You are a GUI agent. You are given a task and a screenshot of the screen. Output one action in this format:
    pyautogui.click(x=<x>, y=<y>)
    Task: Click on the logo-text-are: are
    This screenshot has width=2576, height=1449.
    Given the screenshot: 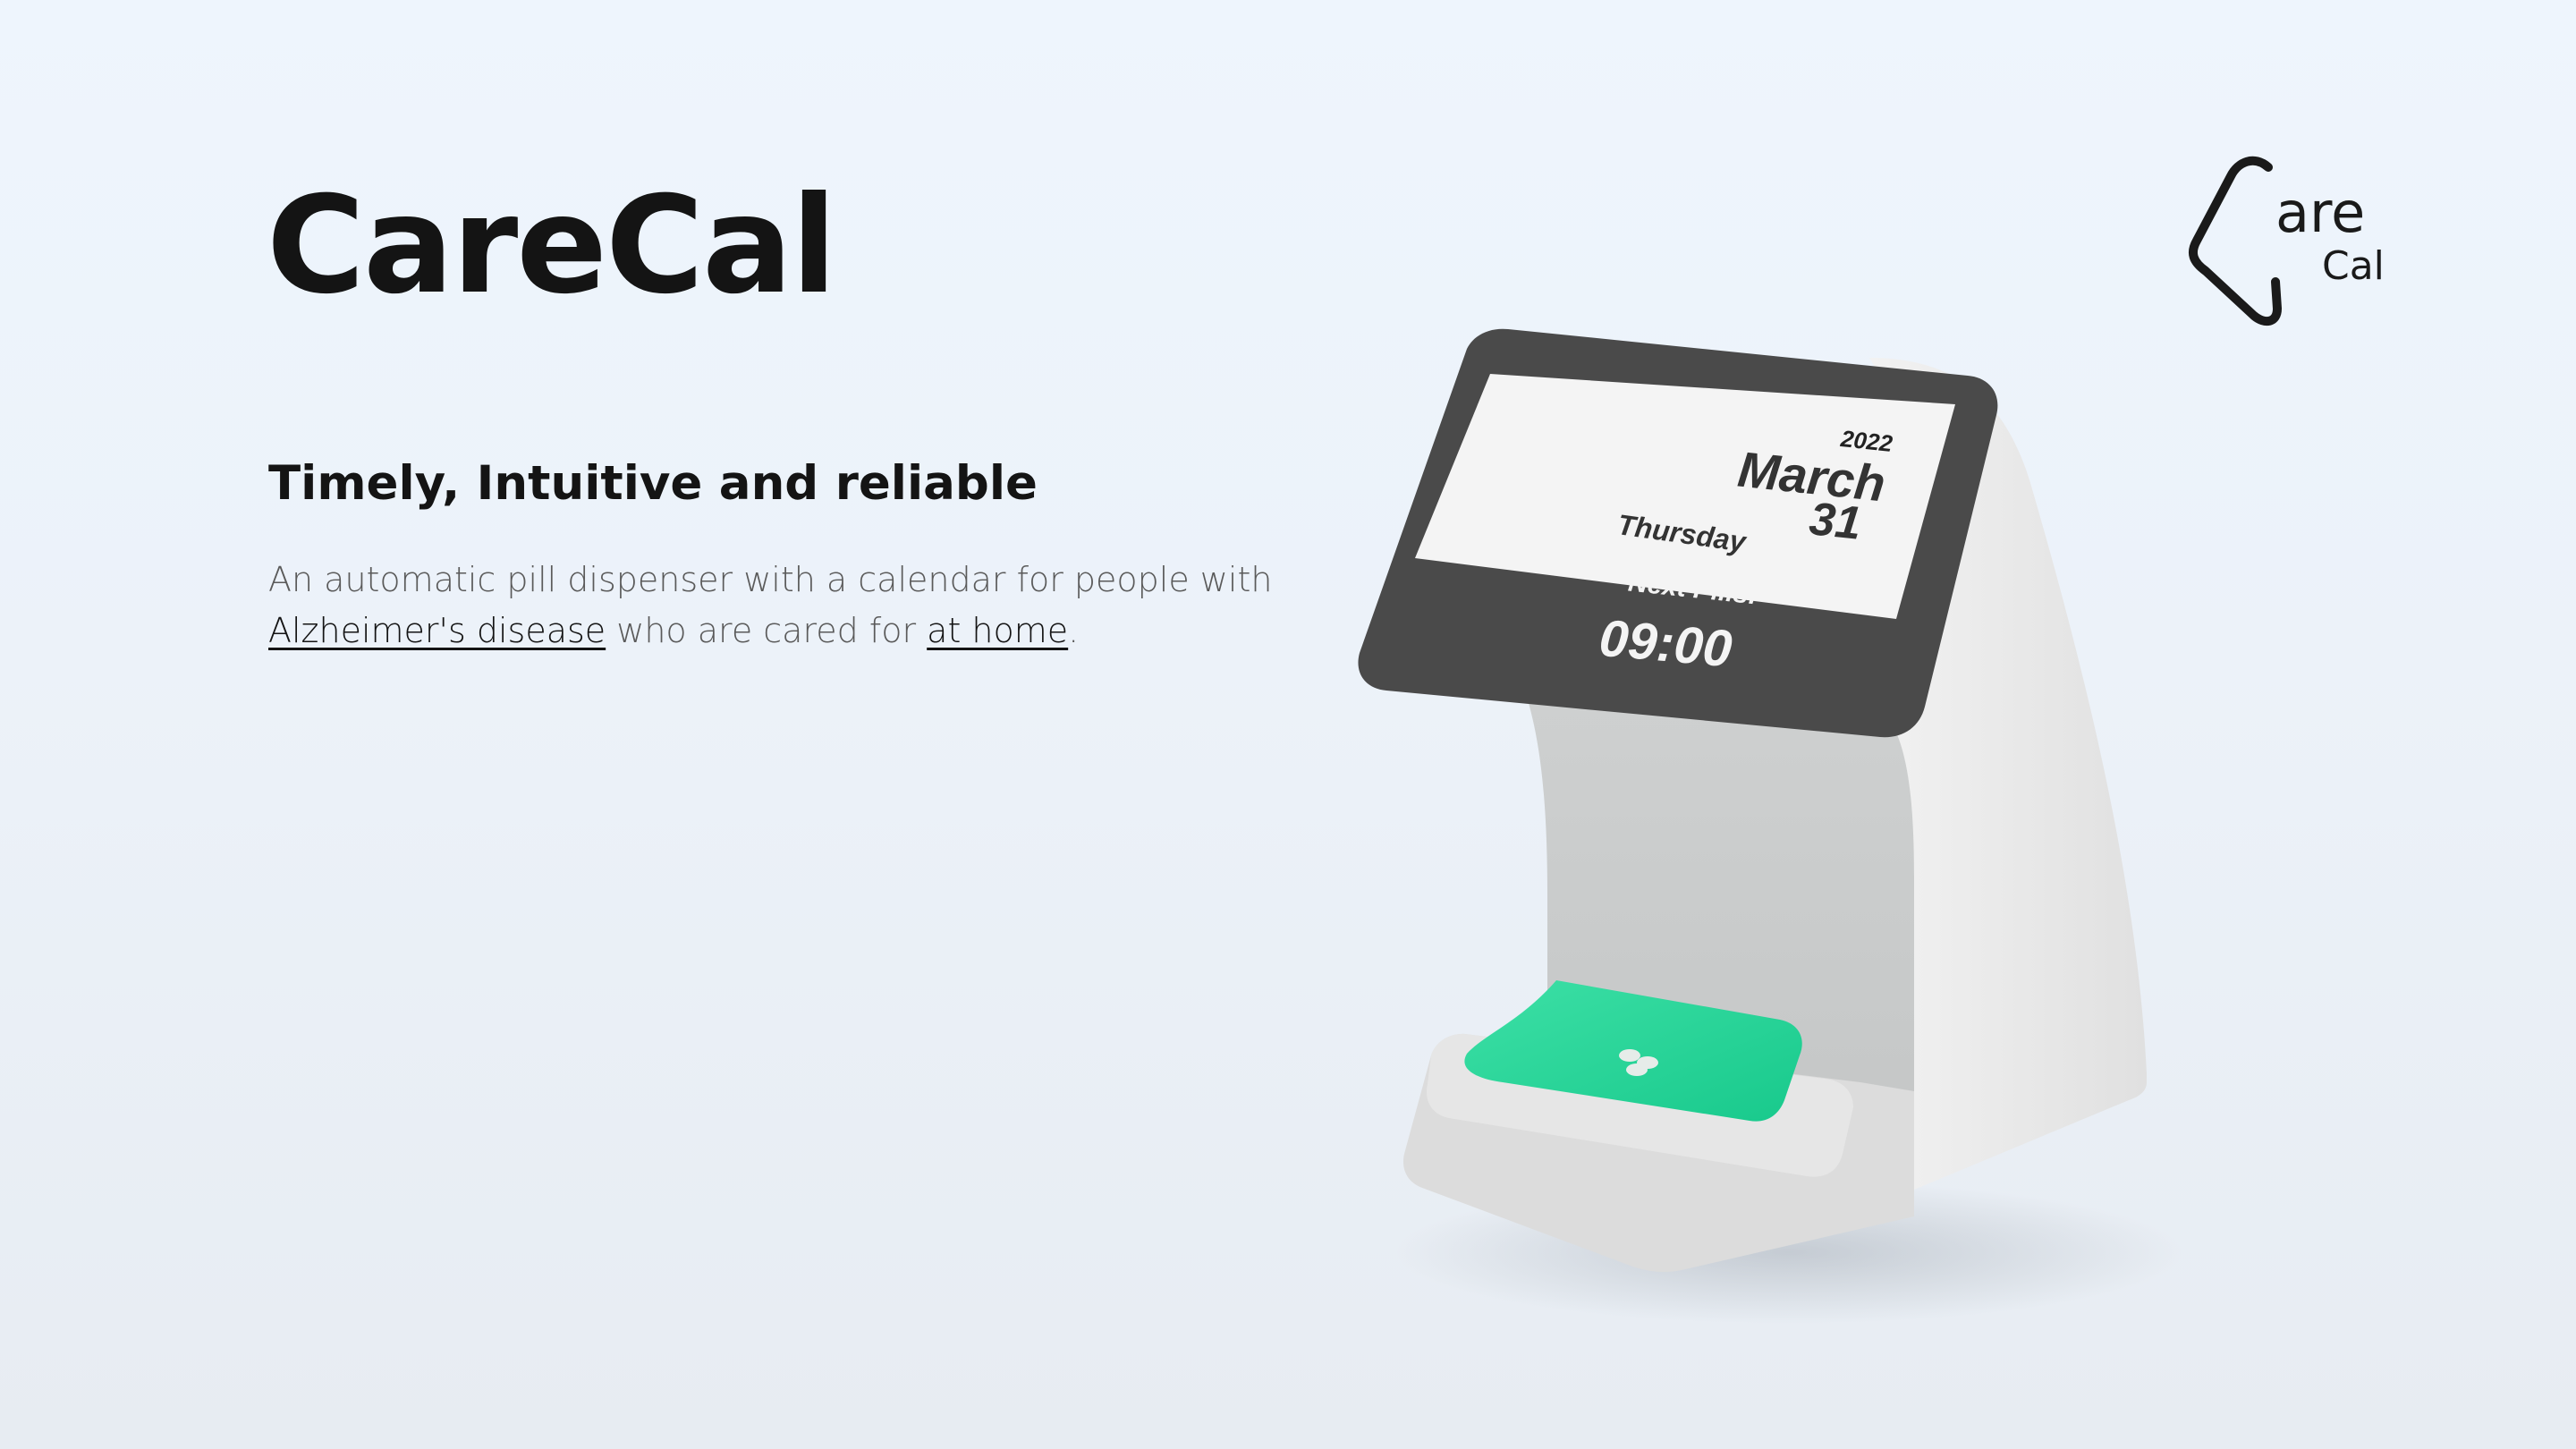 What is the action you would take?
    pyautogui.click(x=2320, y=212)
    